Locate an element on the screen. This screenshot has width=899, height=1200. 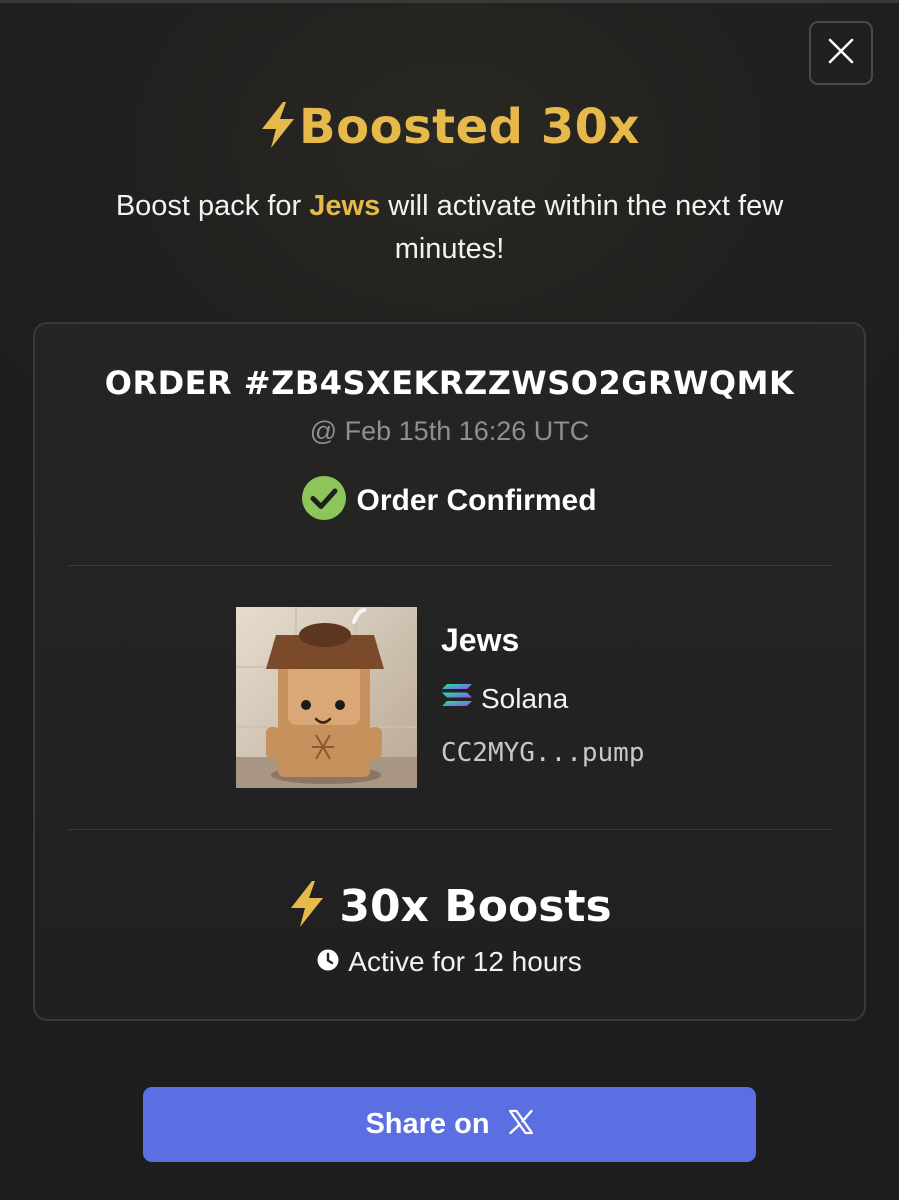
close-button is located at coordinates (841, 53).